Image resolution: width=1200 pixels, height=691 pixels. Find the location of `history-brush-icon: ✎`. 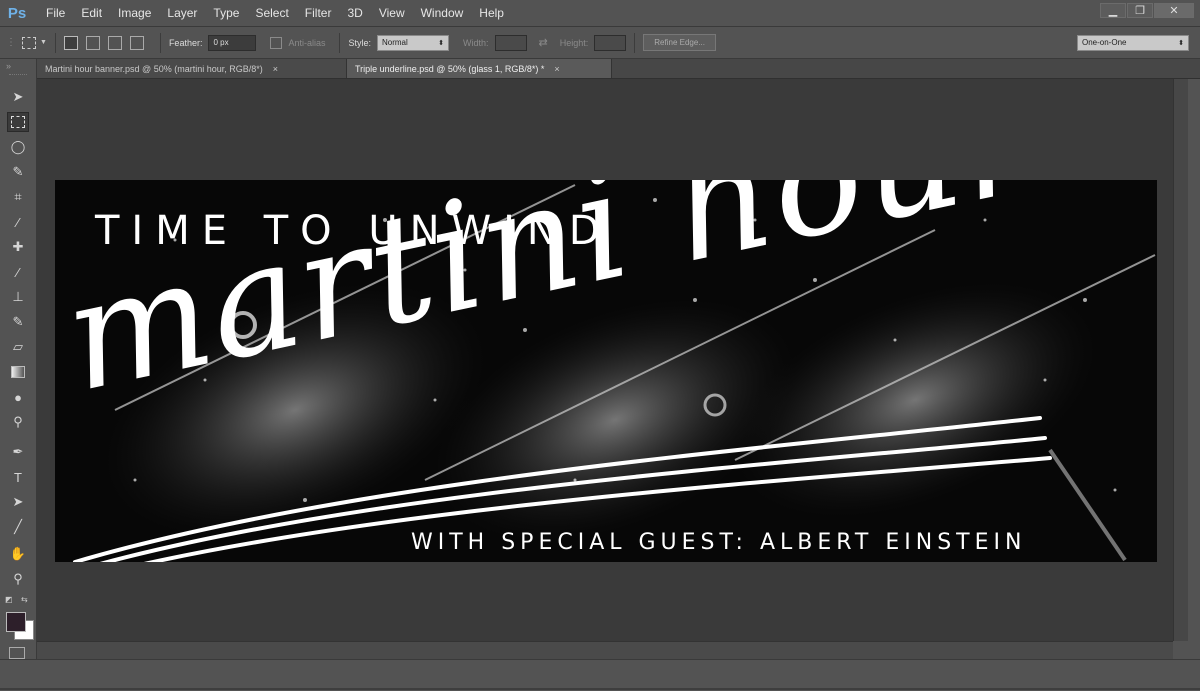

history-brush-icon: ✎ is located at coordinates (18, 322).